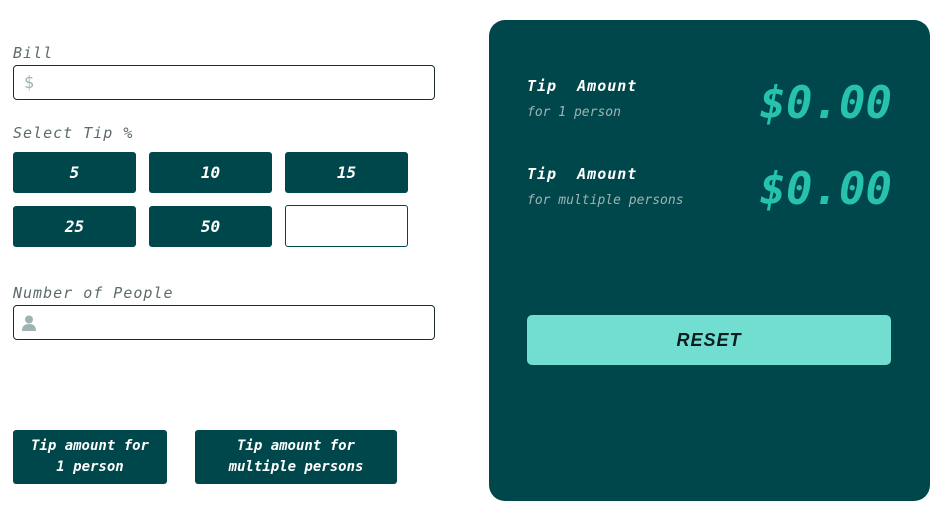 The width and height of the screenshot is (938, 516). I want to click on bill-label: Bill, so click(33, 53).